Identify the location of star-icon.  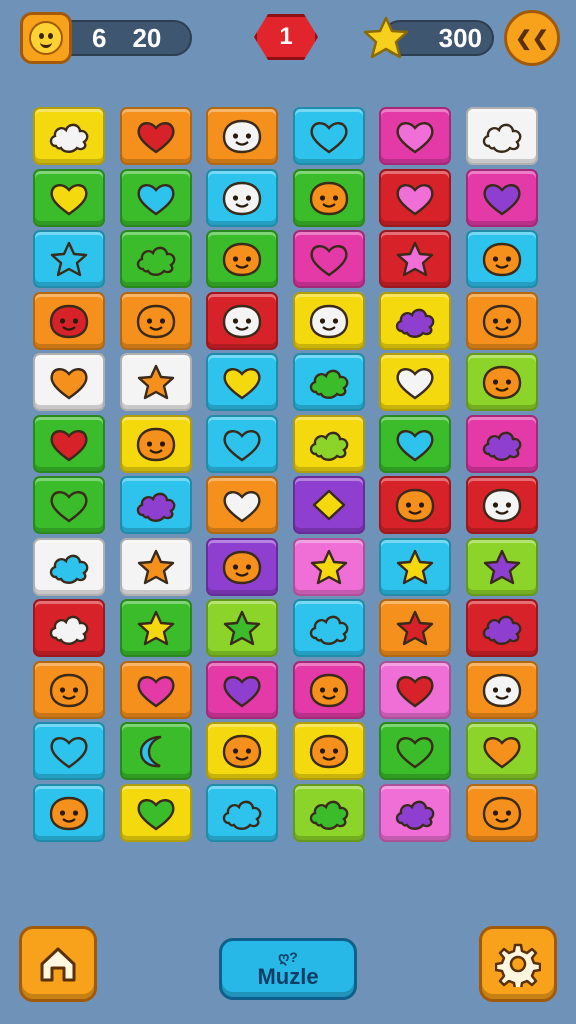
(242, 628).